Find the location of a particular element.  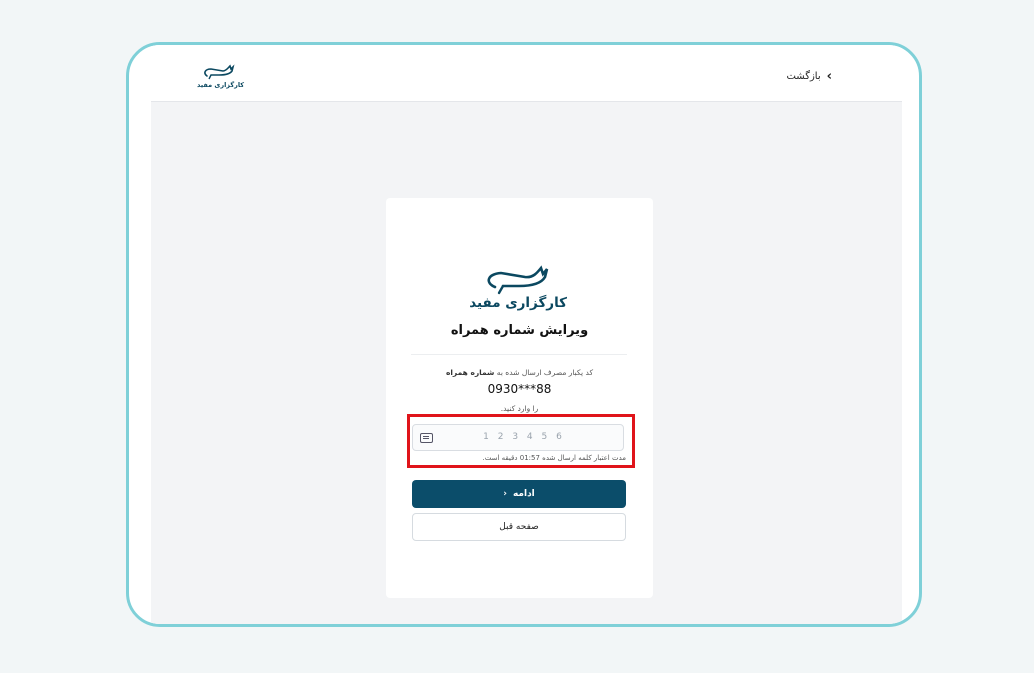

top-bar: کارگزاری مفید بازگشت ‹ is located at coordinates (526, 73).